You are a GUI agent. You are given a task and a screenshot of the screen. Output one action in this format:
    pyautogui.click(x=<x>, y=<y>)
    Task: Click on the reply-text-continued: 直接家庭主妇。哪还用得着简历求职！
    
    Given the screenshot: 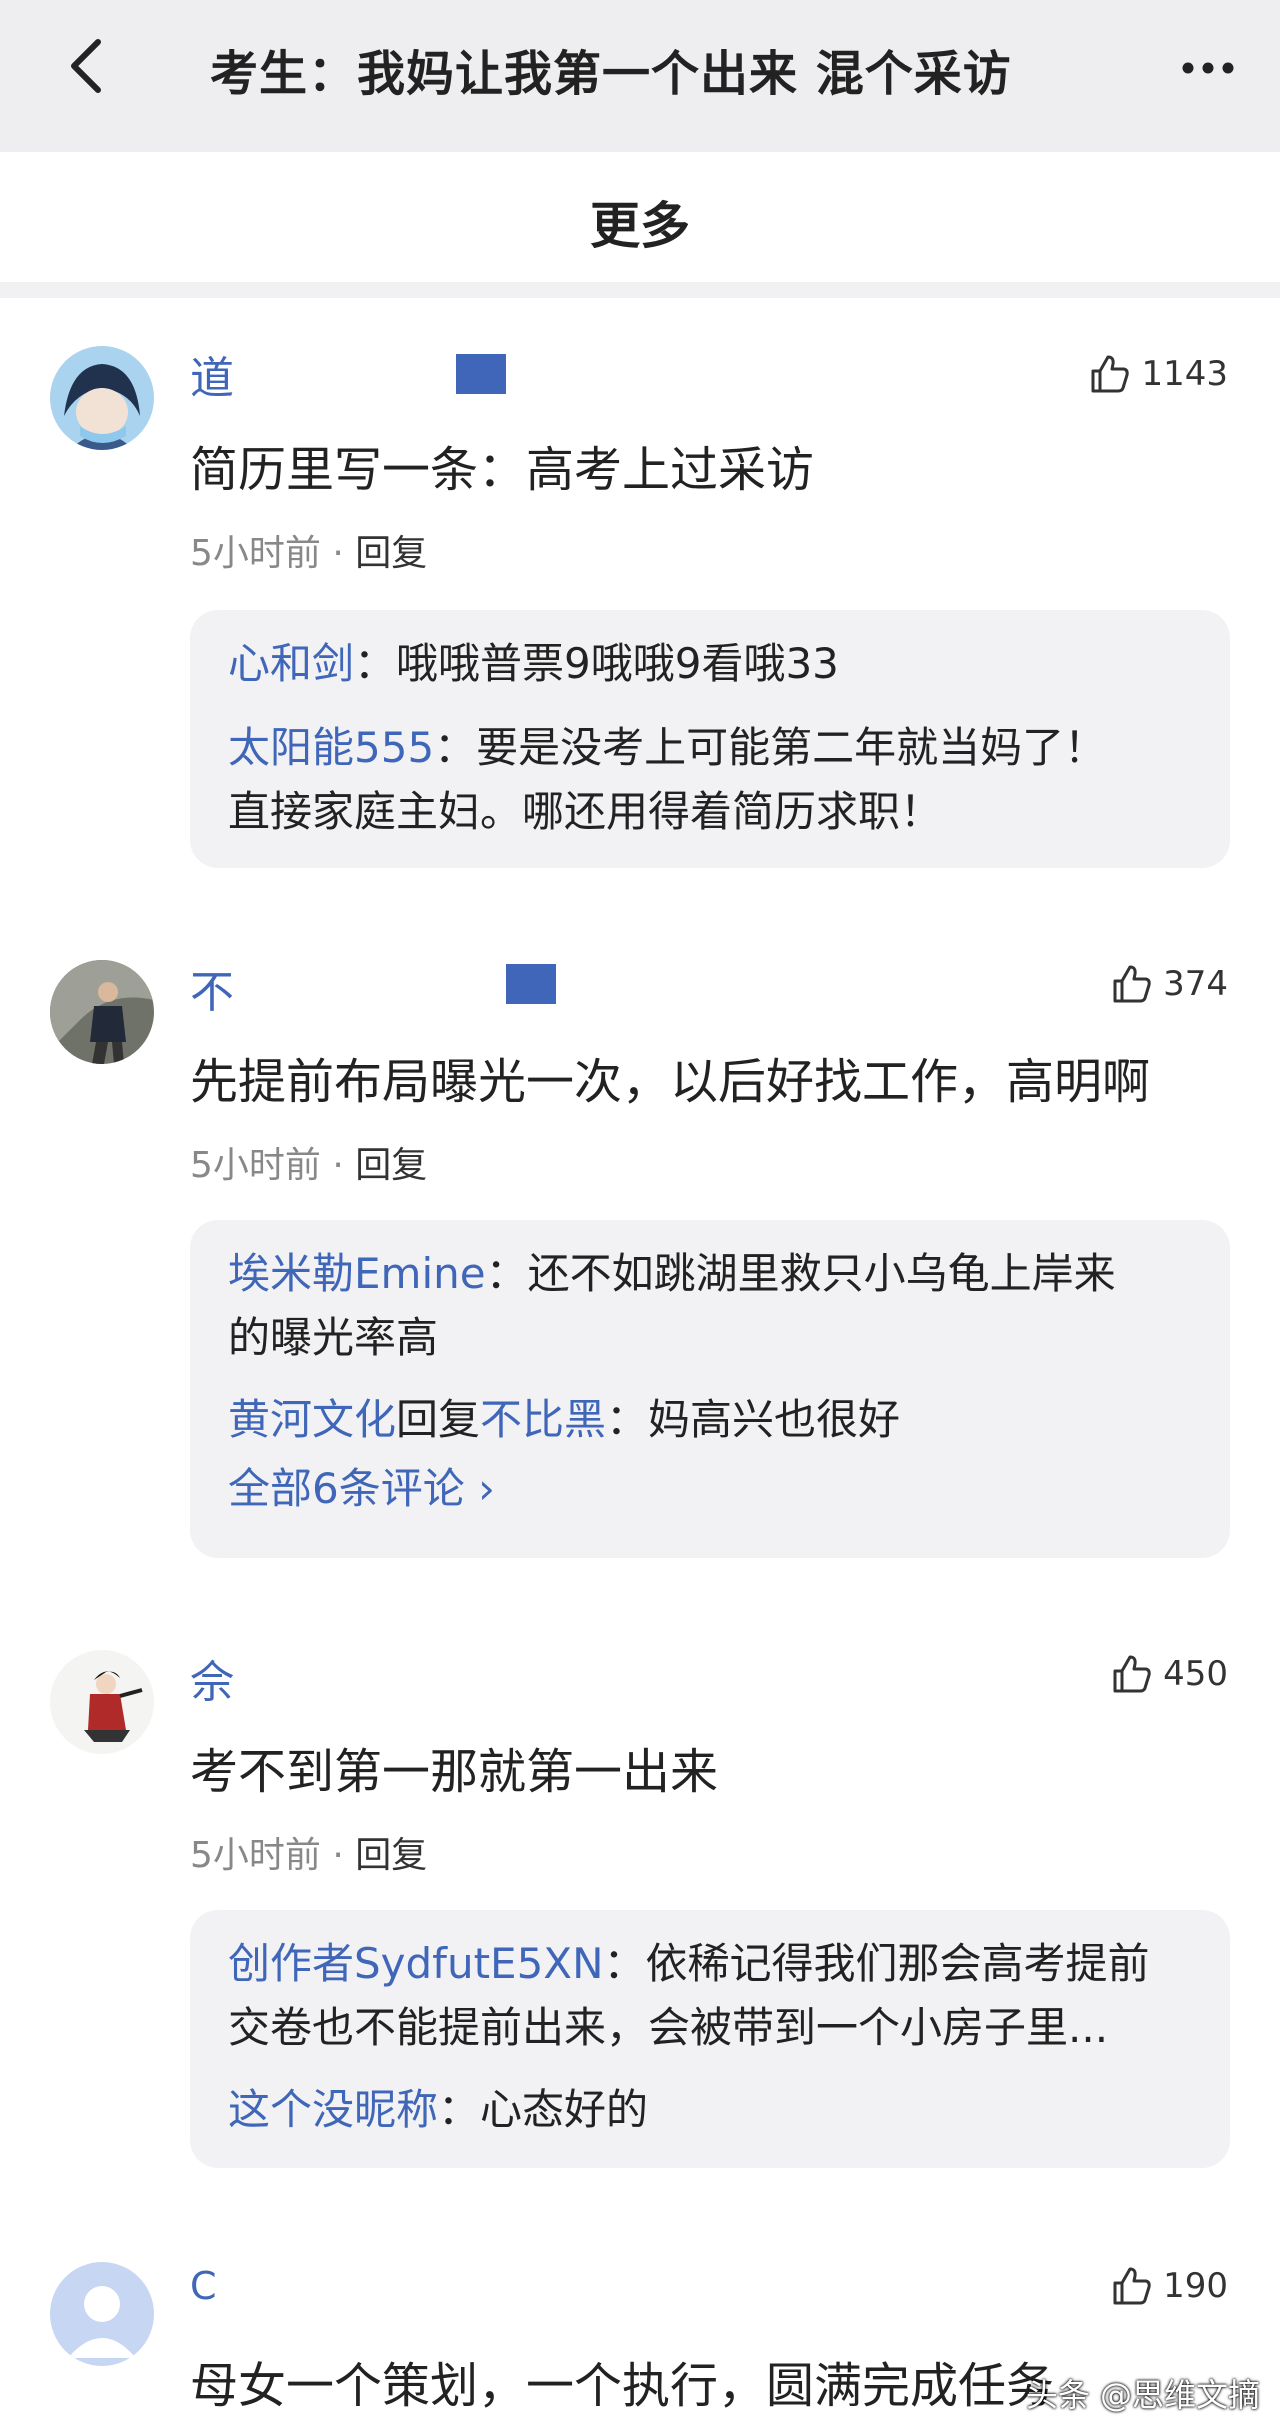 What is the action you would take?
    pyautogui.click(x=585, y=811)
    